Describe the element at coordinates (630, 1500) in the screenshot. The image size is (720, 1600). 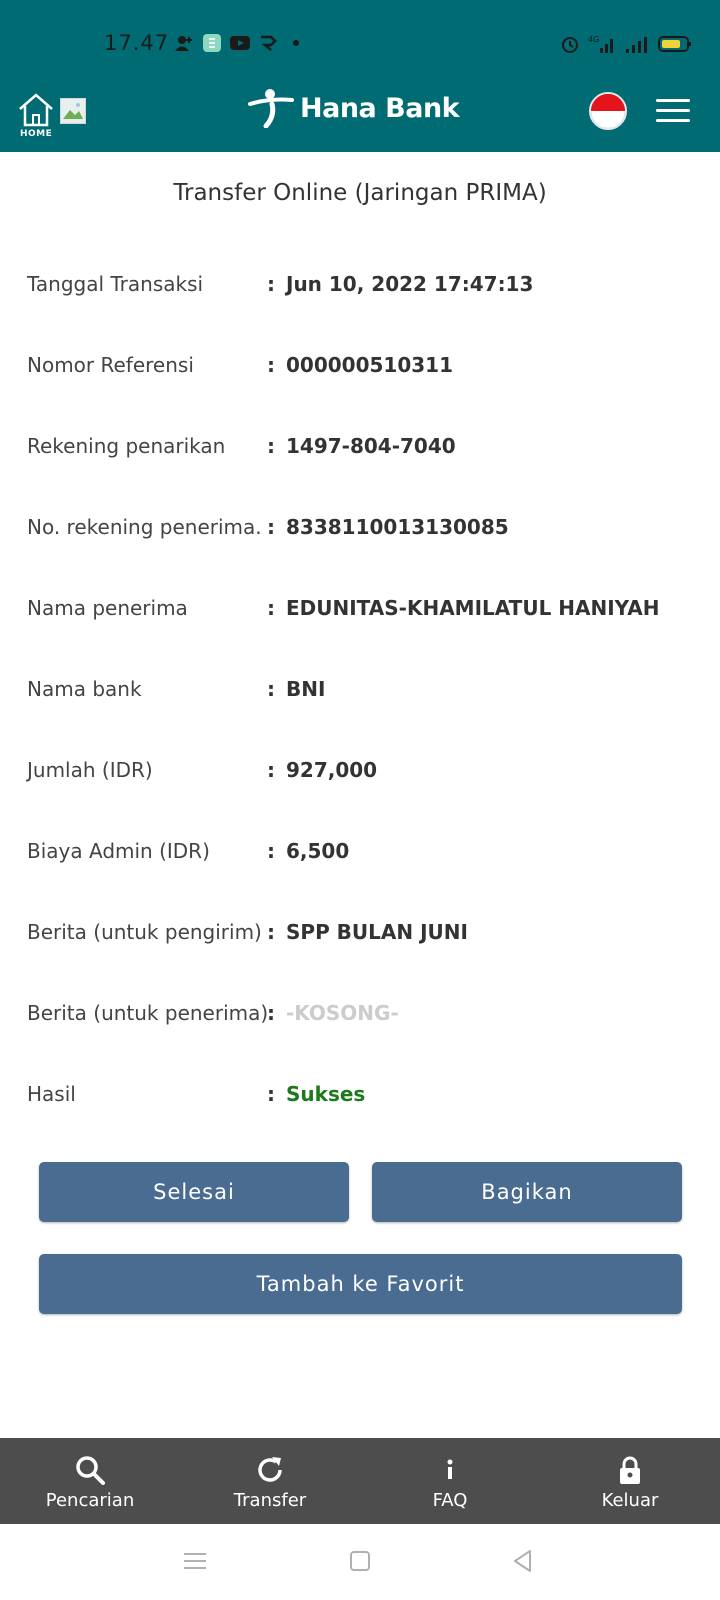
I see `nav-label: Keluar` at that location.